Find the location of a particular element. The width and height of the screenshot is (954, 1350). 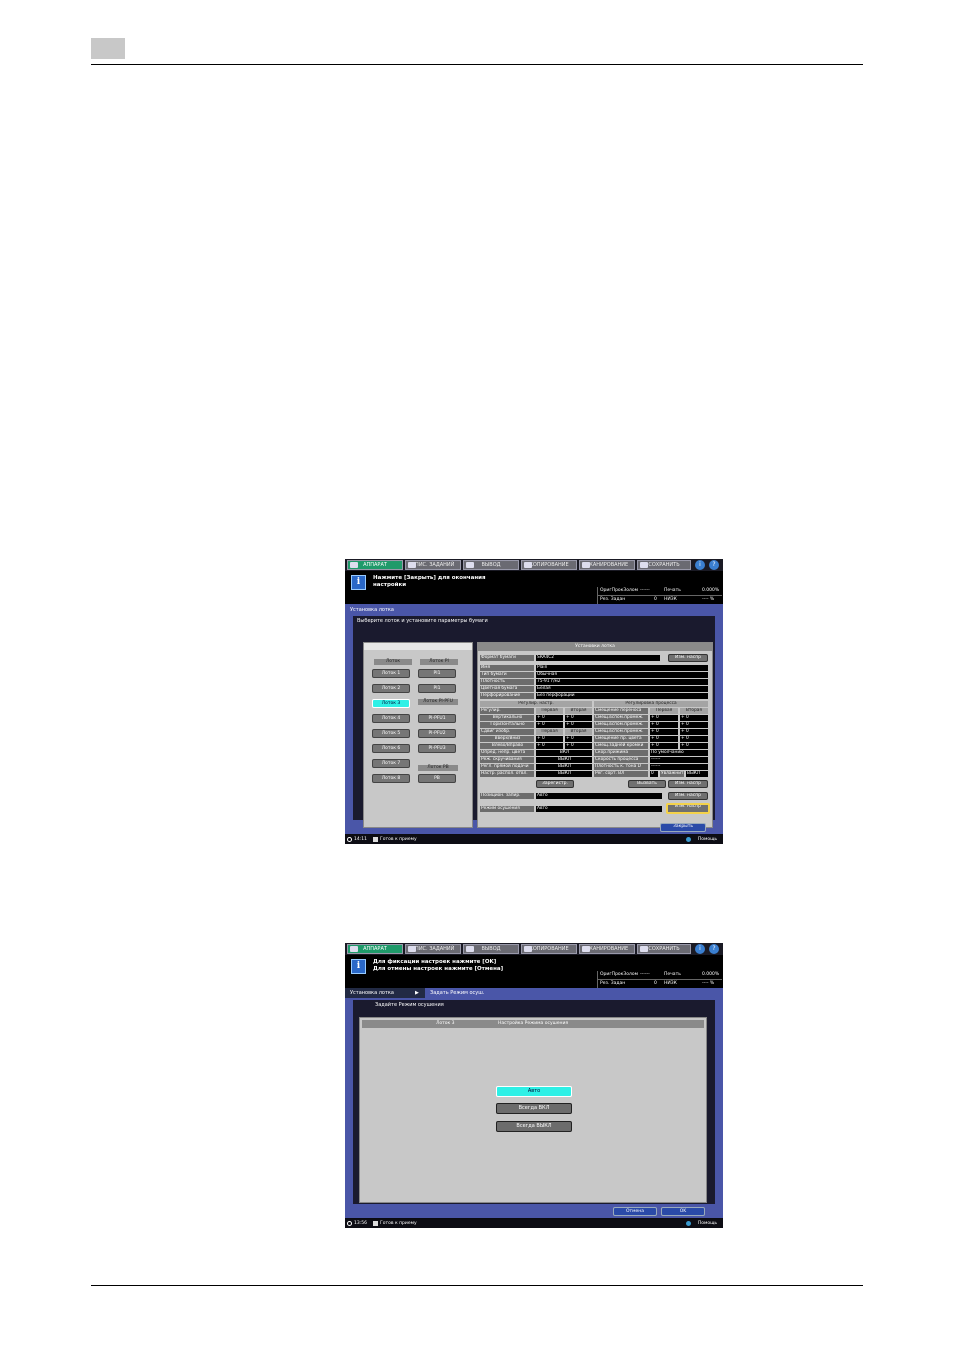

footer-rule is located at coordinates (477, 1285).